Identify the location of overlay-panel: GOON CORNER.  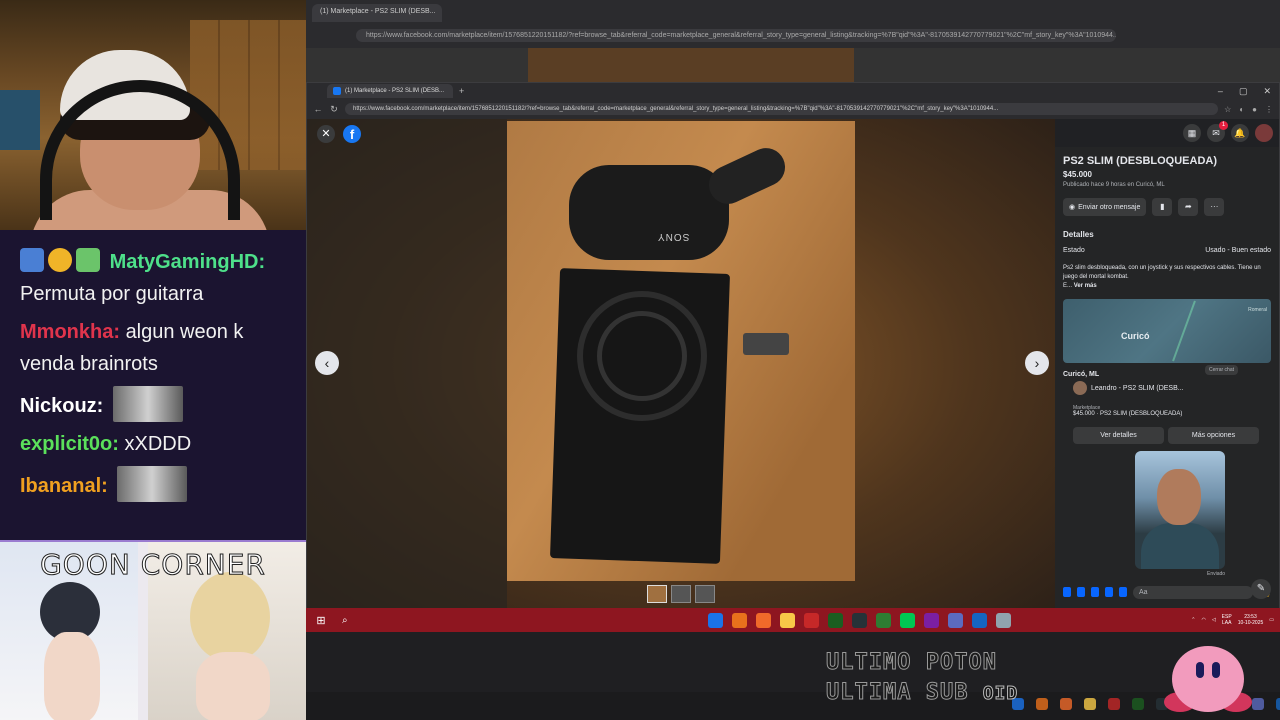
(153, 630).